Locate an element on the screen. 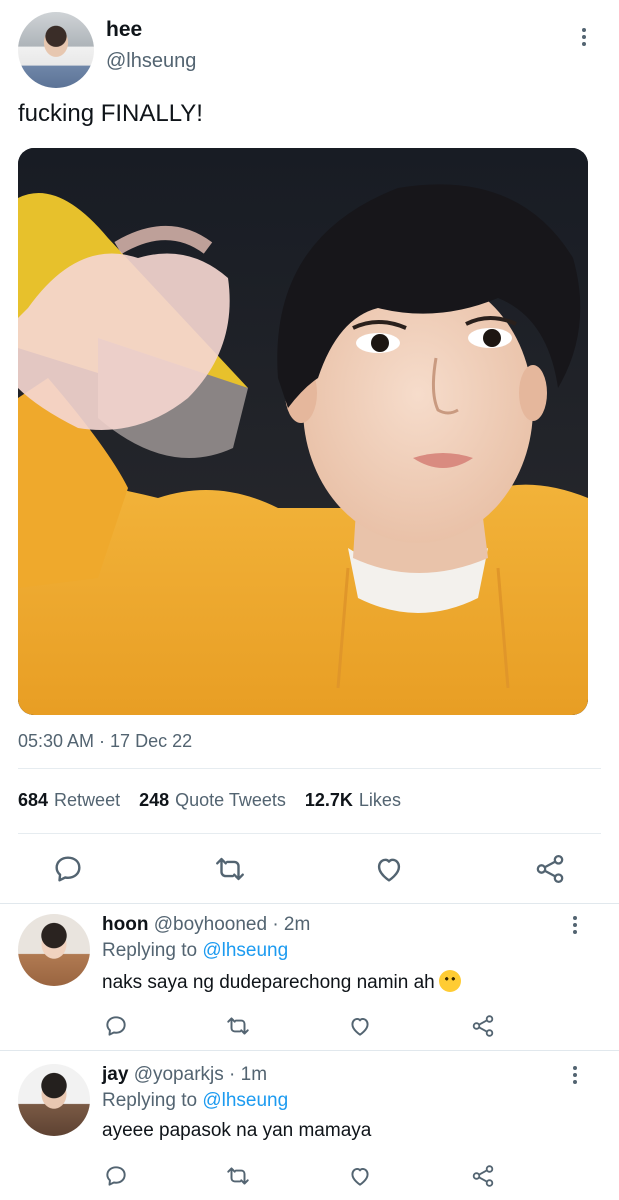 The width and height of the screenshot is (619, 1200). tweet-text: fucking FINALLY! is located at coordinates (110, 113).